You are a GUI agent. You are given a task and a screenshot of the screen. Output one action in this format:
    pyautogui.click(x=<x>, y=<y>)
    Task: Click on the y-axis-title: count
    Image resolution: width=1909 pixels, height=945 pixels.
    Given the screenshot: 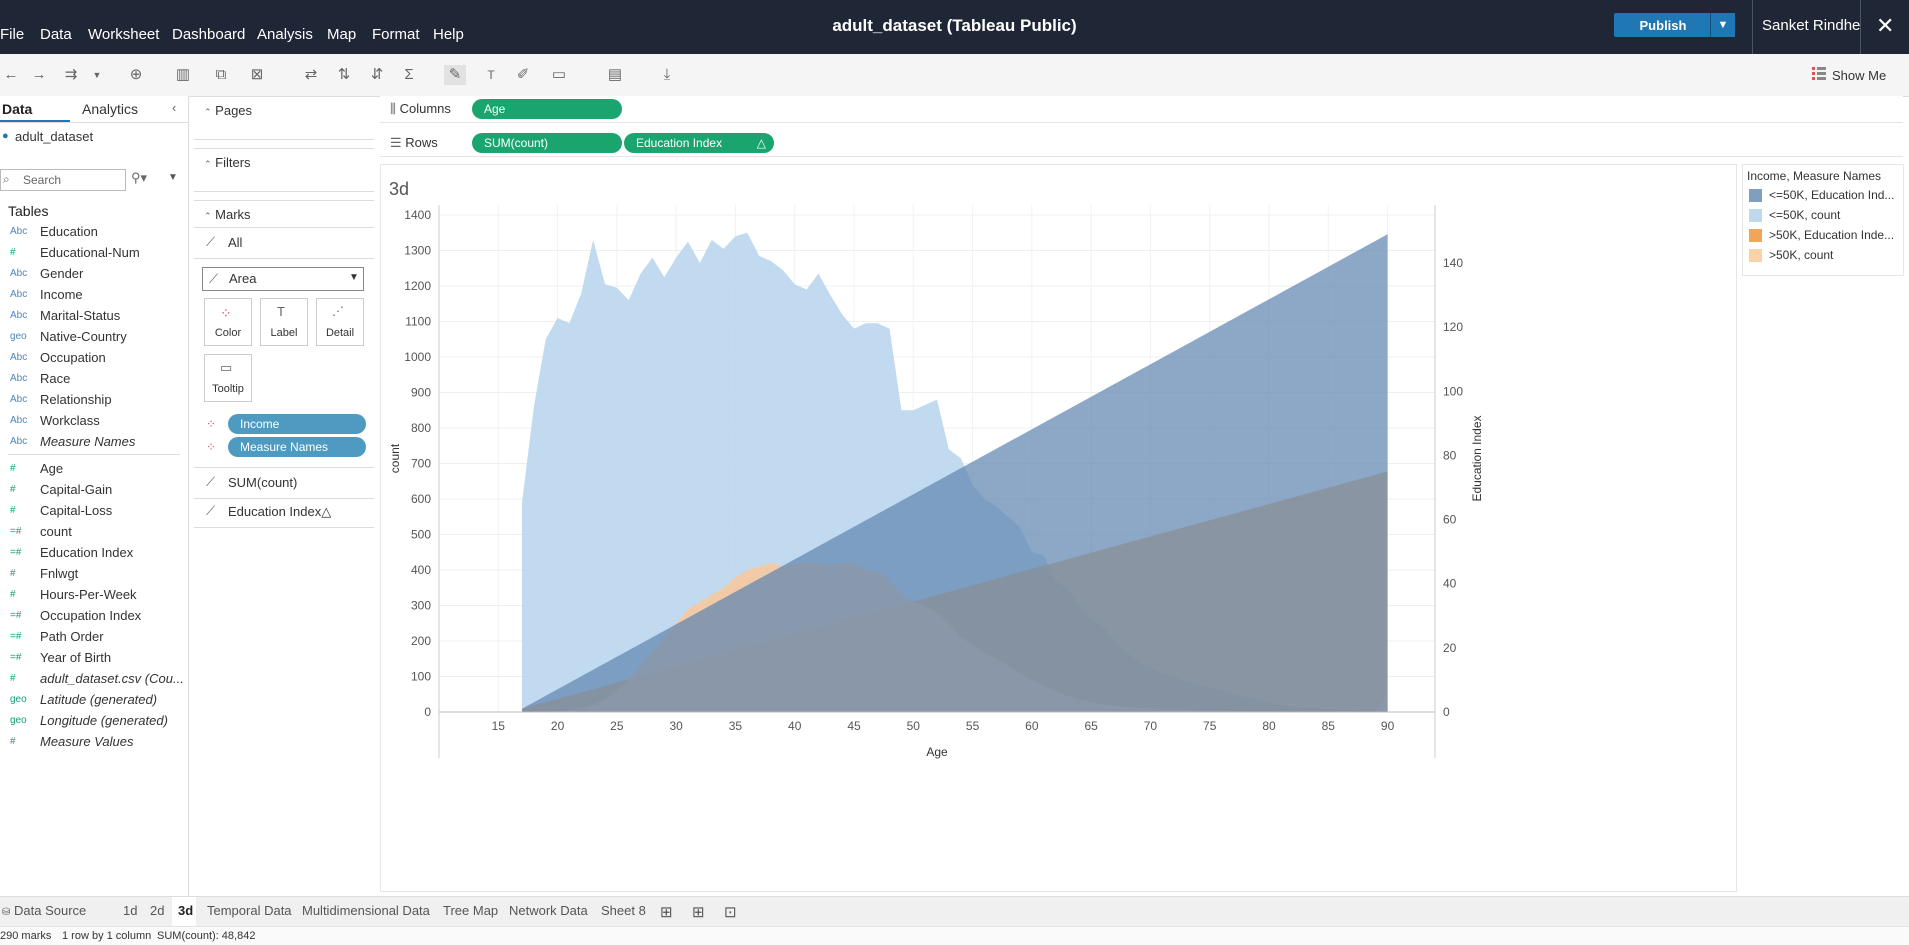 What is the action you would take?
    pyautogui.click(x=395, y=458)
    